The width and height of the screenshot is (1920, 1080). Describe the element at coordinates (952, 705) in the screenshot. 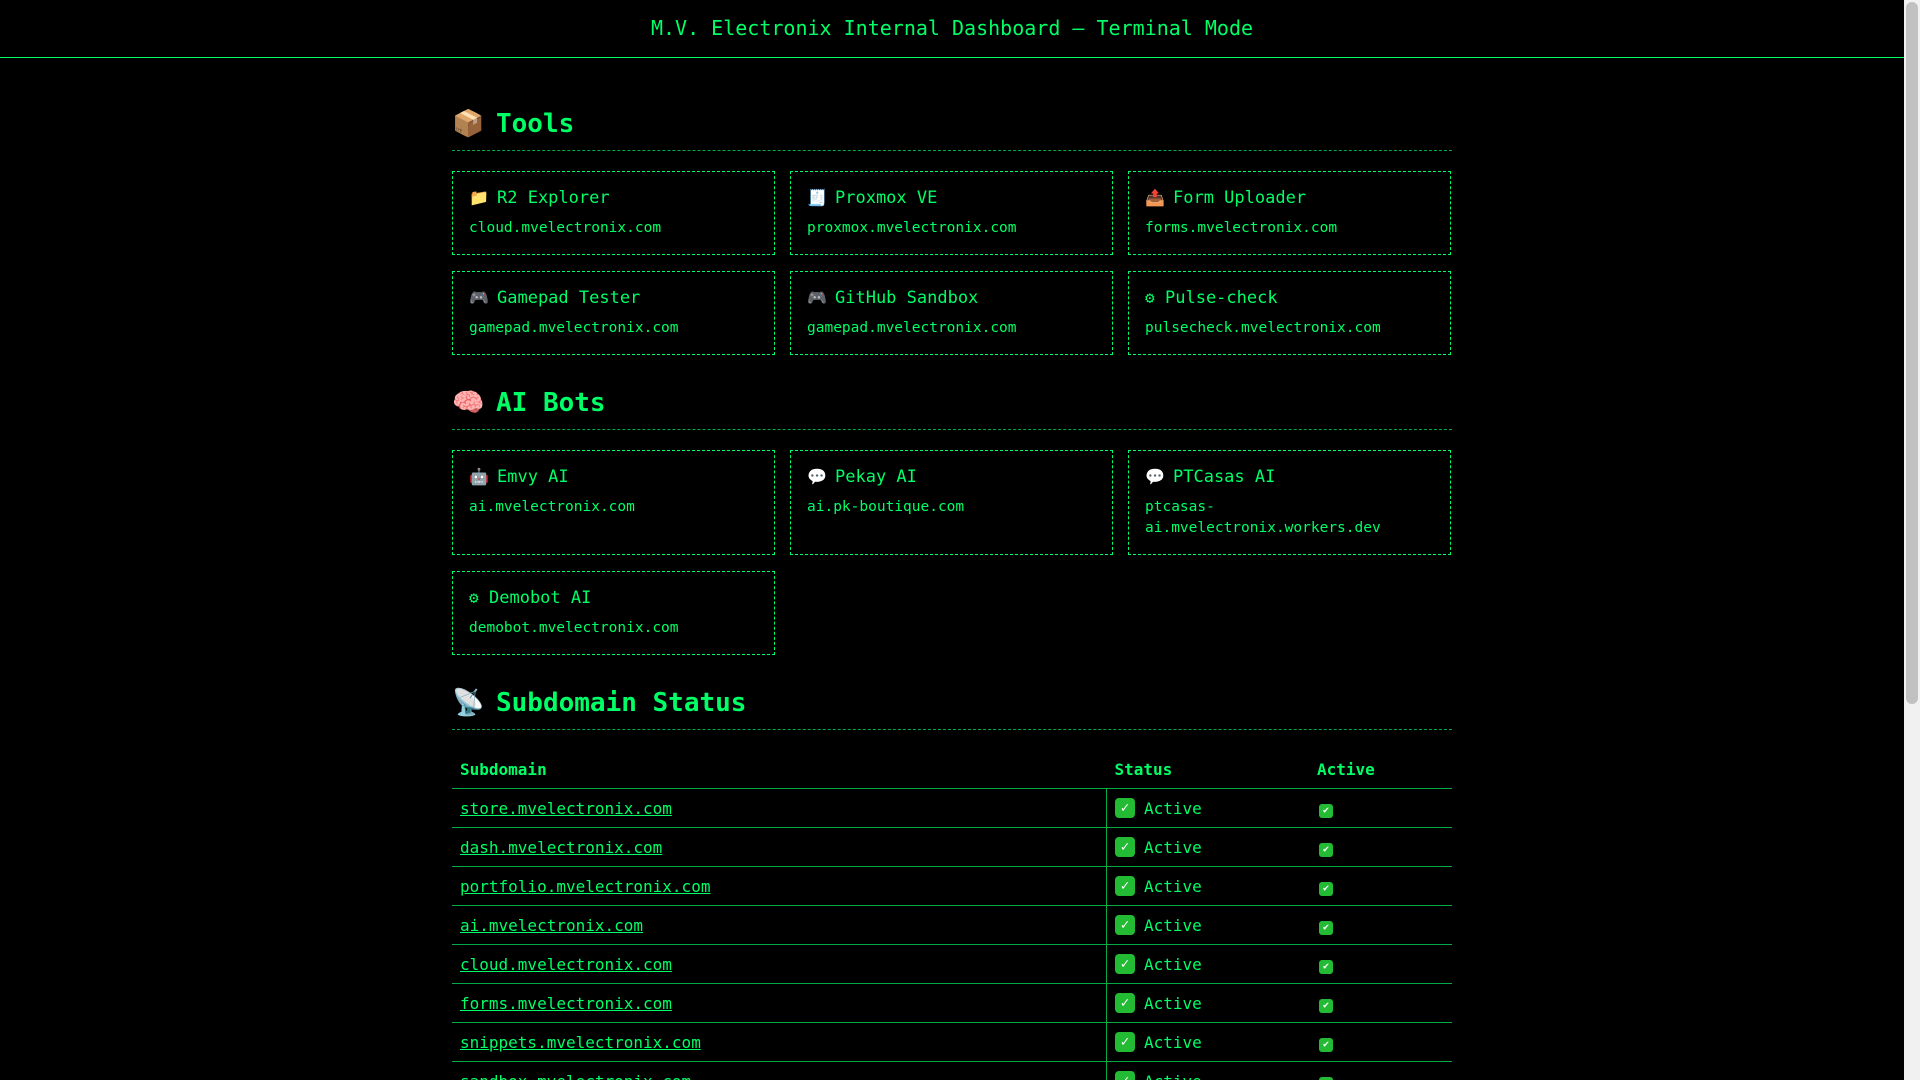

I see `status-section-header: 📡 Subdomain Status` at that location.